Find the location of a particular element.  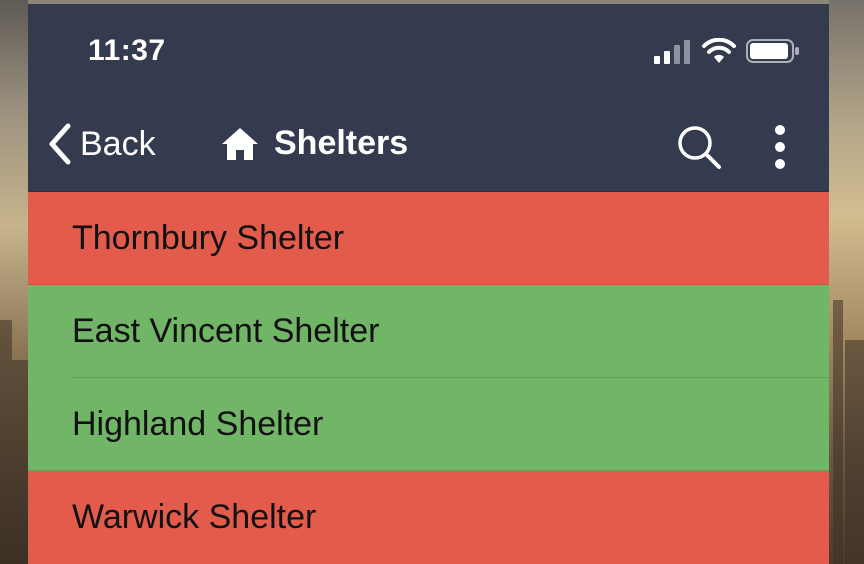

background-left is located at coordinates (14, 282).